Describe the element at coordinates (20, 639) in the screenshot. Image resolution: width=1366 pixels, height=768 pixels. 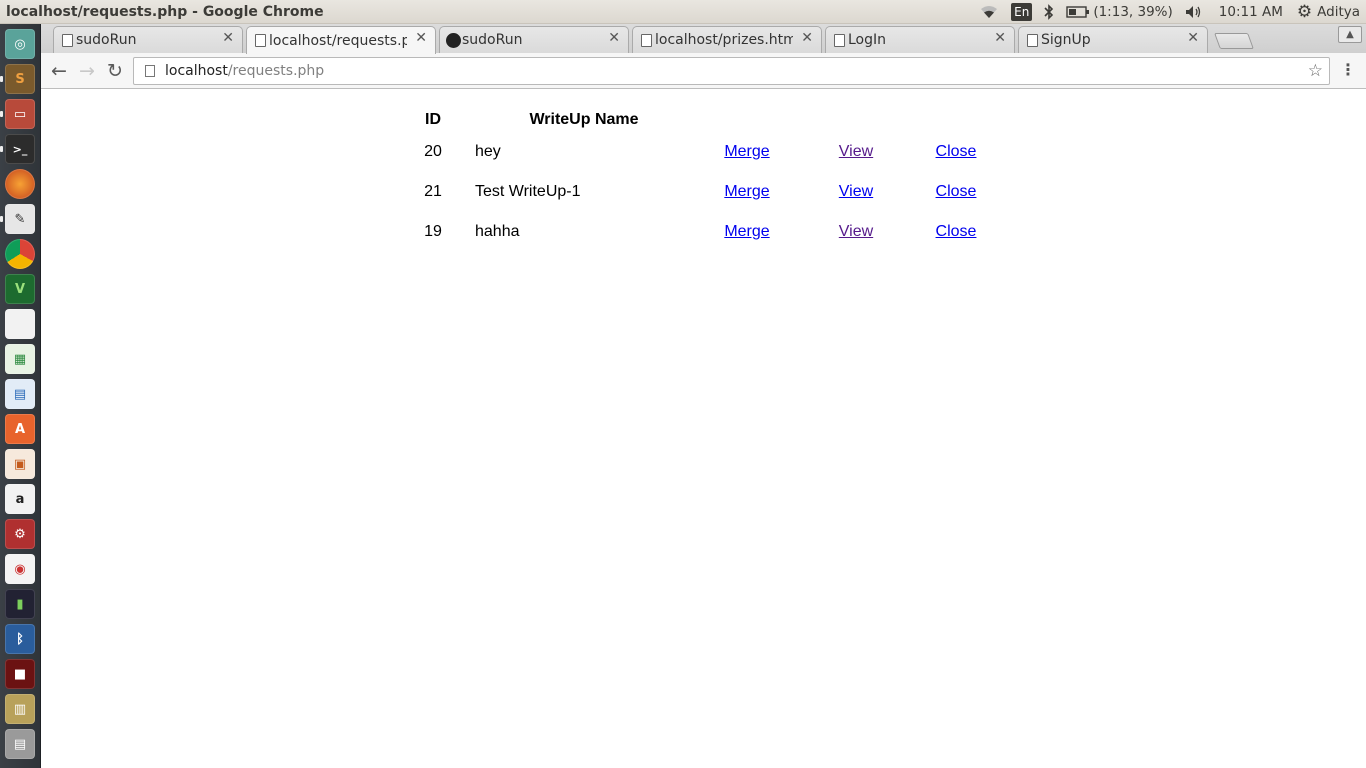
I see `bluetooth-icon: ᛒ` at that location.